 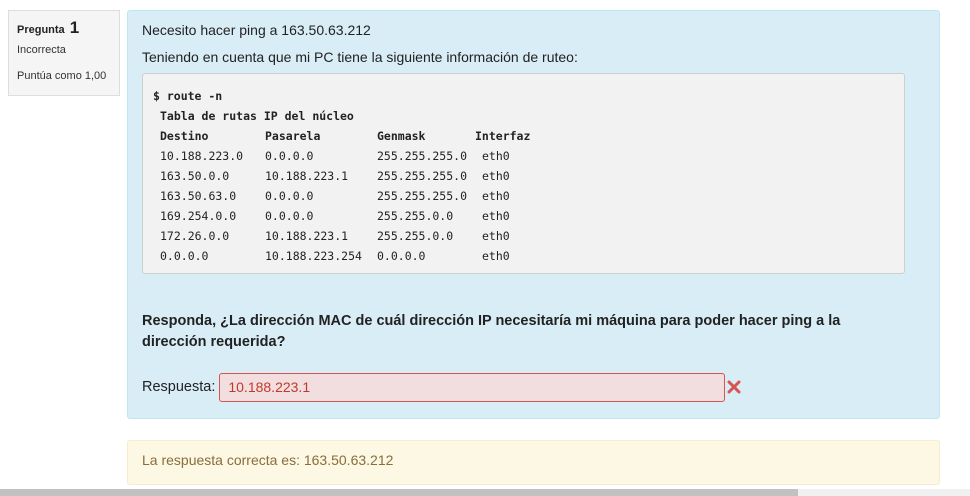 I want to click on vertical-scrollbar, so click(x=966, y=244).